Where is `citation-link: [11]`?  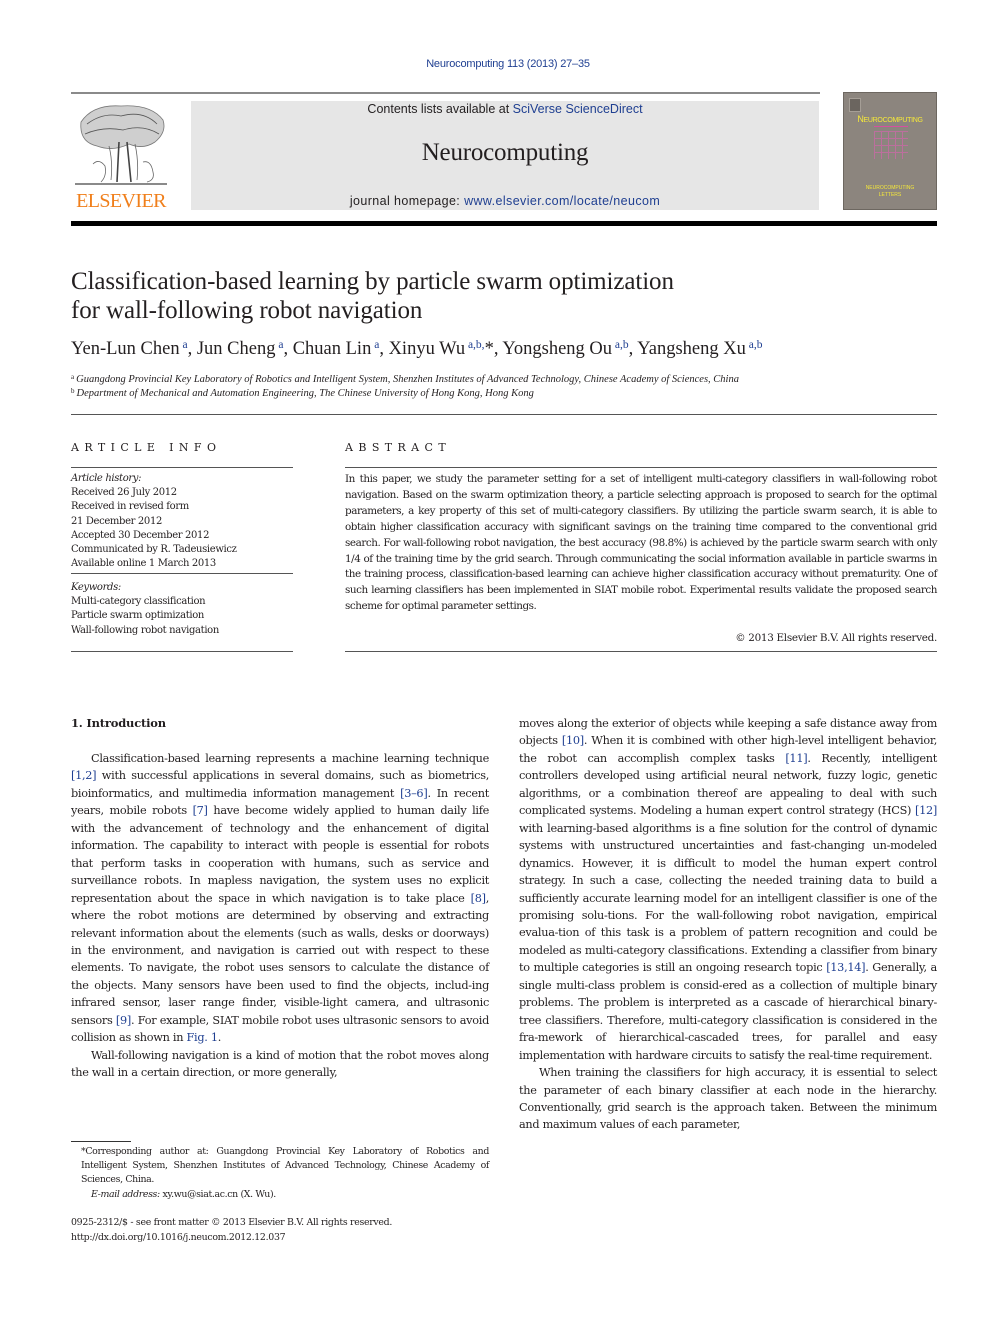 citation-link: [11] is located at coordinates (796, 758).